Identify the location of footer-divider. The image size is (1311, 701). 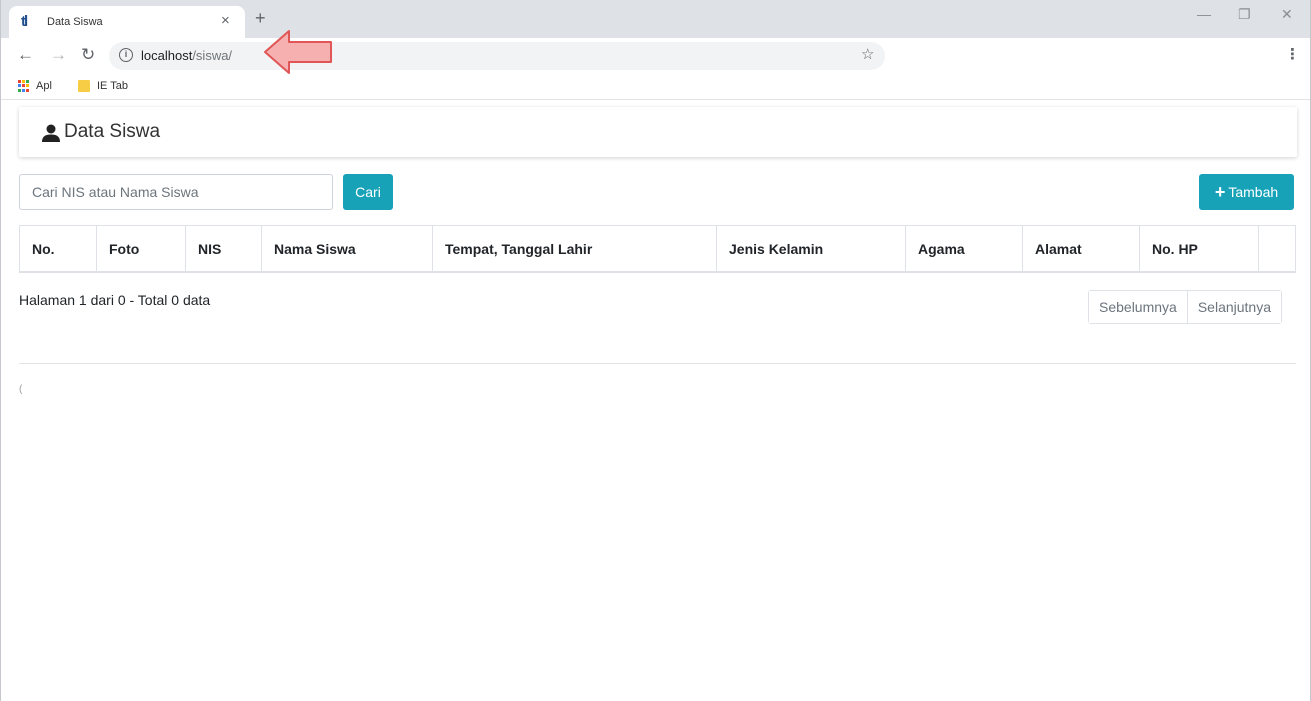
(657, 363).